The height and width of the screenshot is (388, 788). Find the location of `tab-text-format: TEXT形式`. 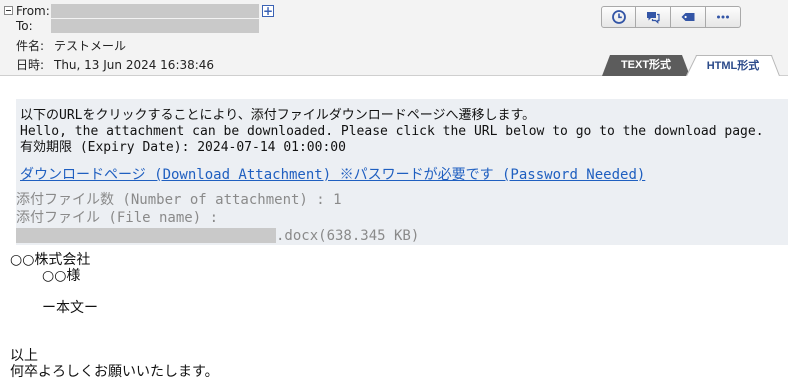

tab-text-format: TEXT形式 is located at coordinates (646, 65).